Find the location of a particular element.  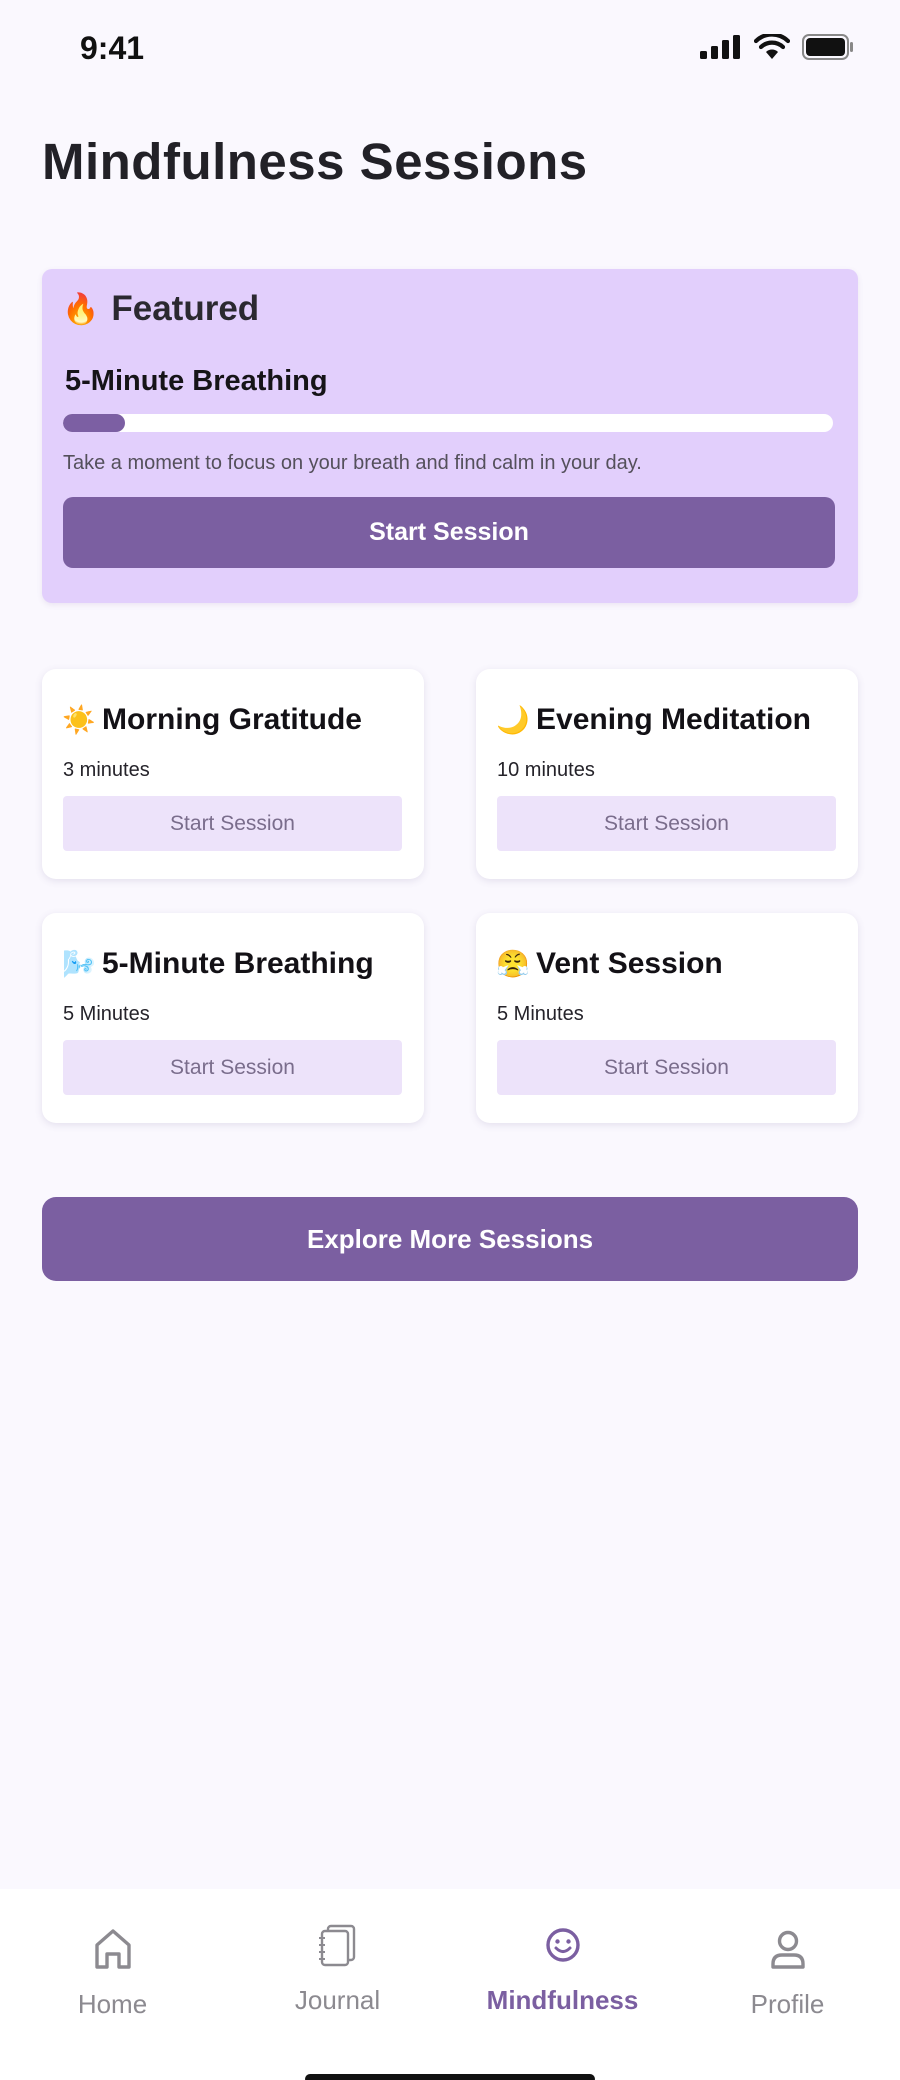

nav-item-mindfulness: Mindfulness is located at coordinates (562, 1981).